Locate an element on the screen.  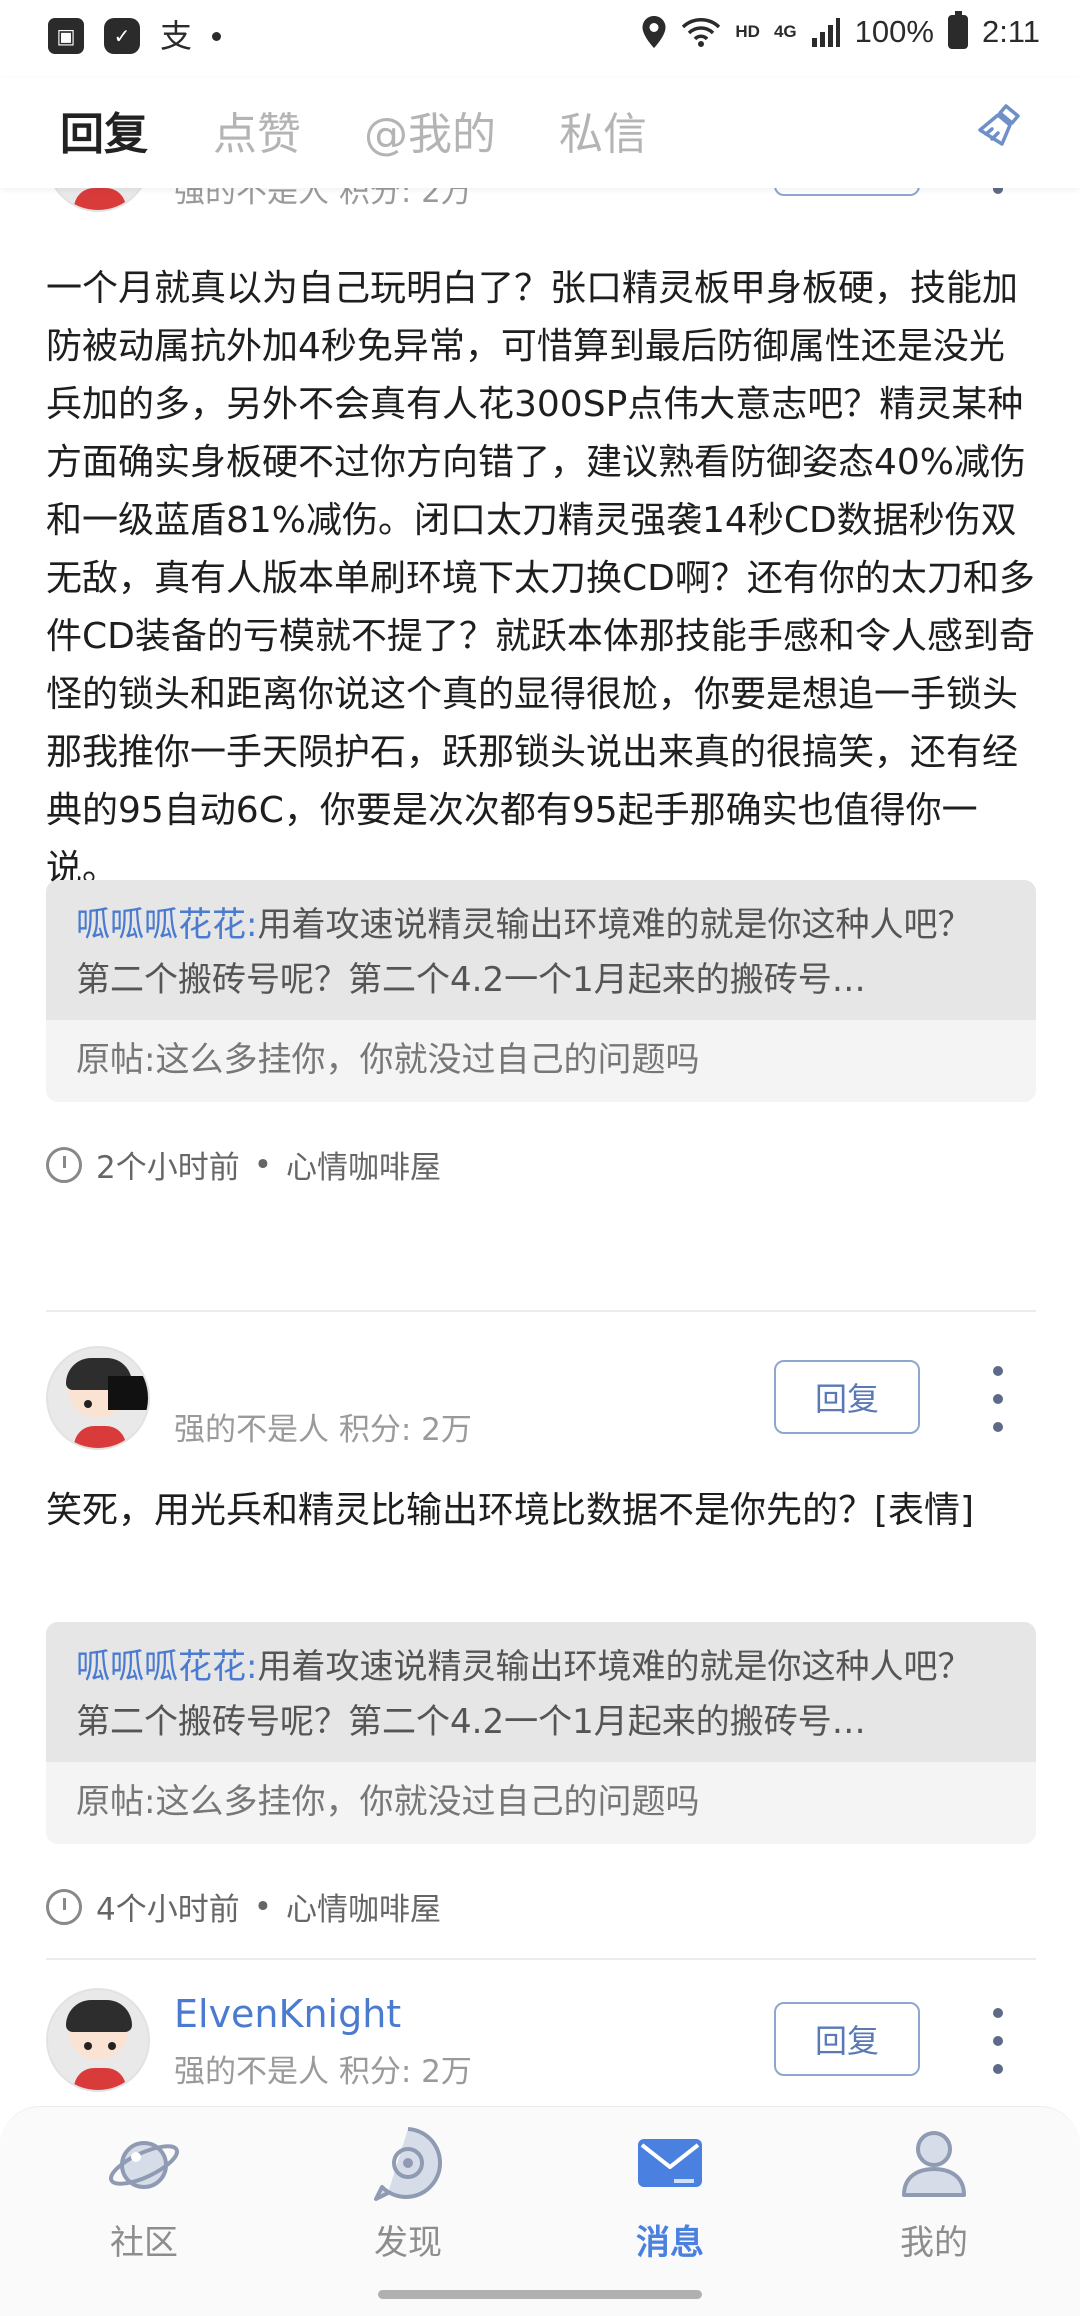
nav-messages: 消息 is located at coordinates (670, 2192).